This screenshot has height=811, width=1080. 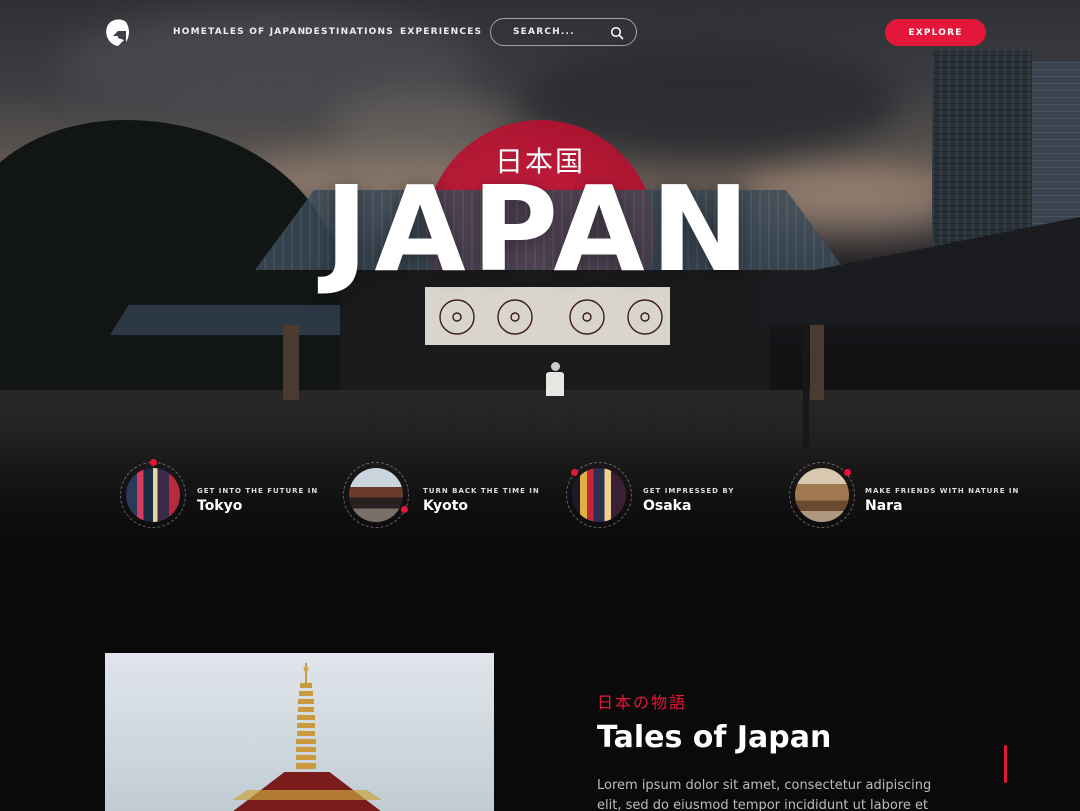 What do you see at coordinates (661, 496) in the screenshot?
I see `city-card-osaka: GET IMPRESSED BY Osaka` at bounding box center [661, 496].